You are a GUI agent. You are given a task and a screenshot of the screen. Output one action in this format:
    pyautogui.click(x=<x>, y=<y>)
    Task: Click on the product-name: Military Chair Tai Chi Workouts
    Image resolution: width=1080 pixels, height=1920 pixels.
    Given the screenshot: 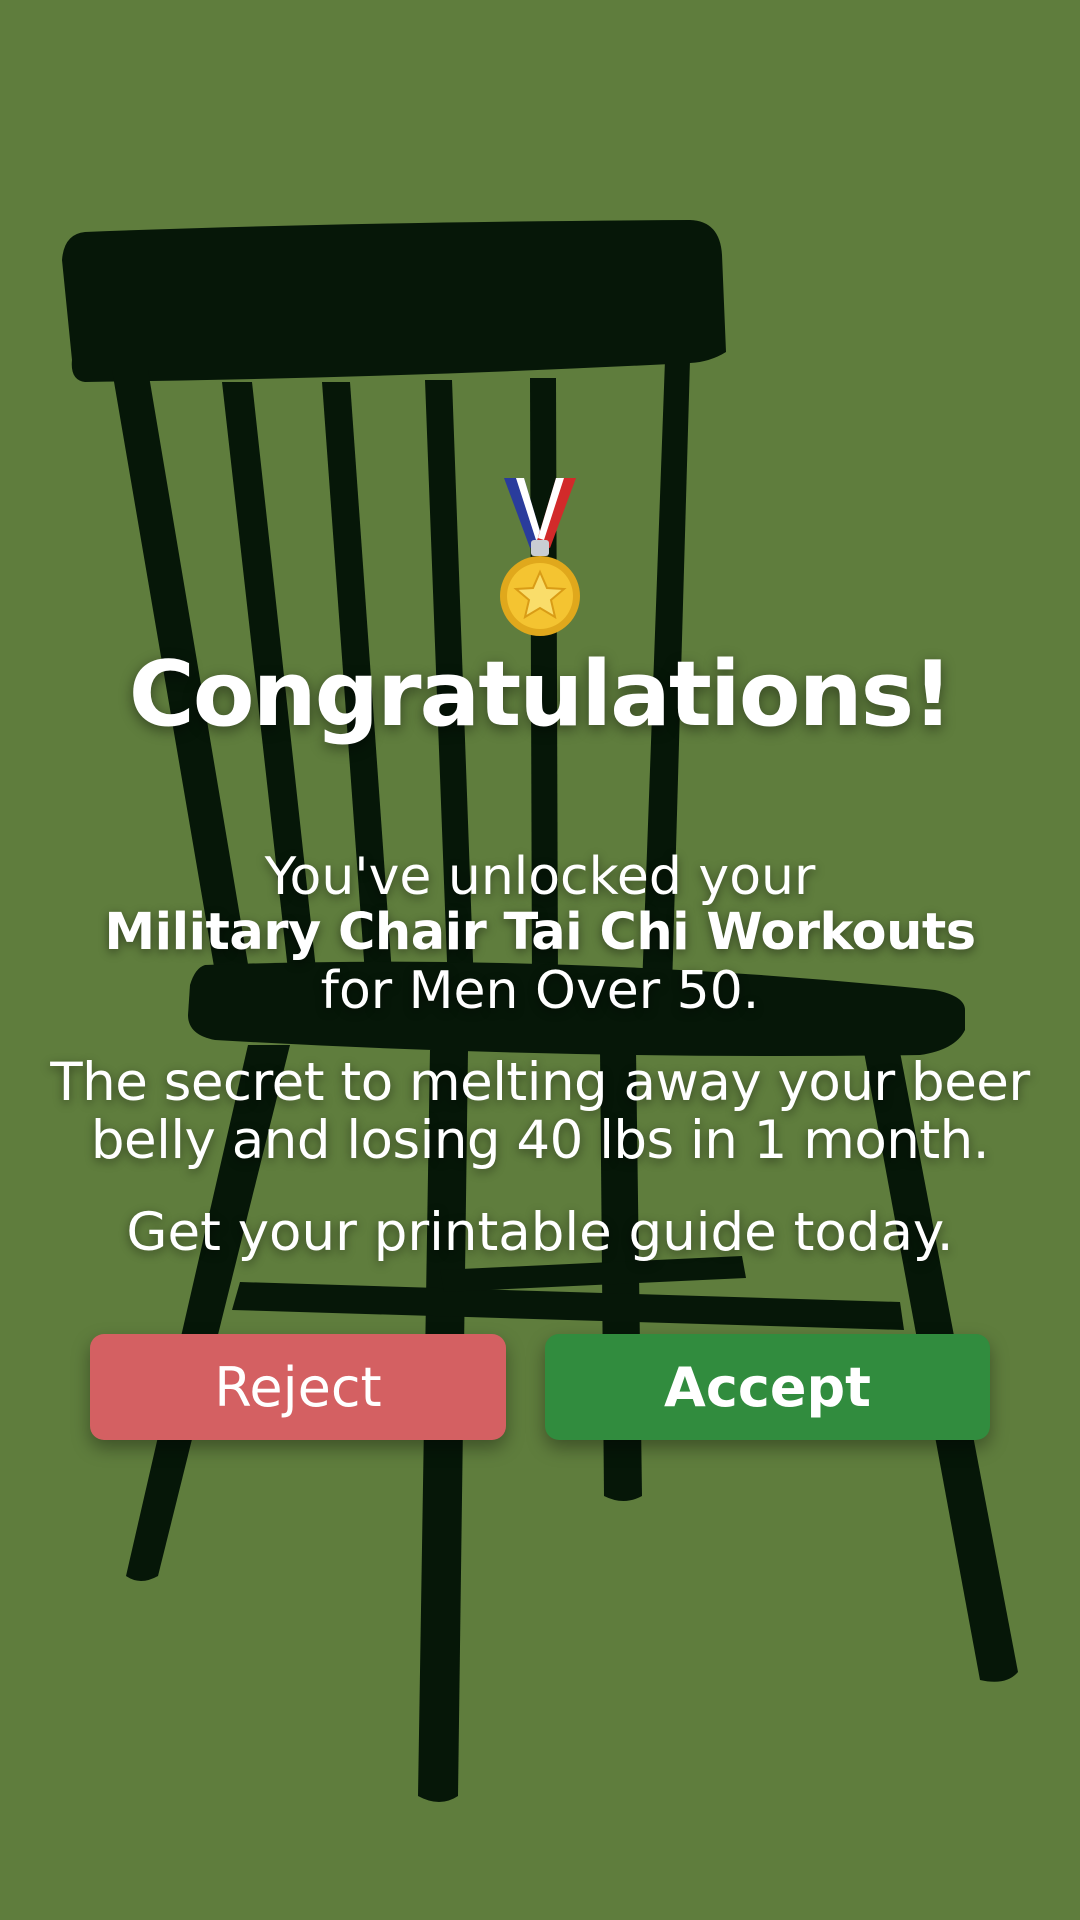 What is the action you would take?
    pyautogui.click(x=540, y=932)
    